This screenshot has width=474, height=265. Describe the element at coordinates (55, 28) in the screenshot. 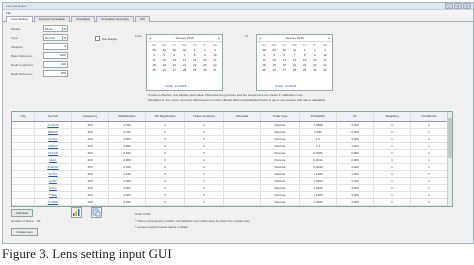

I see `modes-select: Mode ▾` at that location.